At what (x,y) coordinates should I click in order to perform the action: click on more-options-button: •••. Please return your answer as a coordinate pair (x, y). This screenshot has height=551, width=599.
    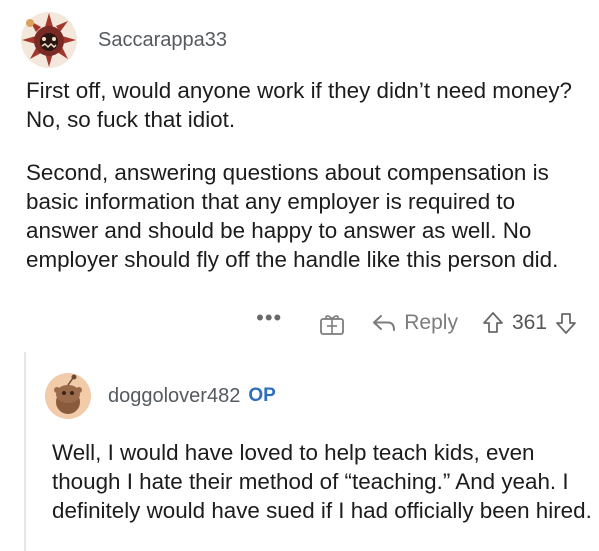
    Looking at the image, I should click on (269, 318).